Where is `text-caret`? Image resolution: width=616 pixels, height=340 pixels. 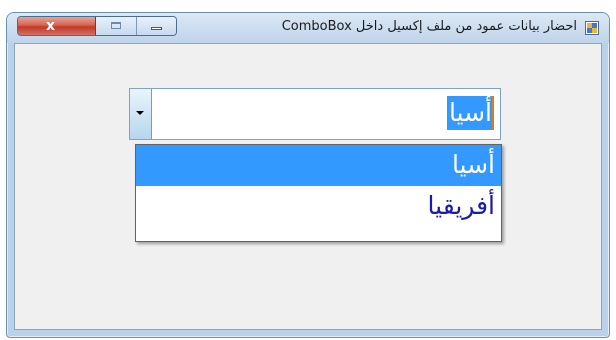 text-caret is located at coordinates (493, 113).